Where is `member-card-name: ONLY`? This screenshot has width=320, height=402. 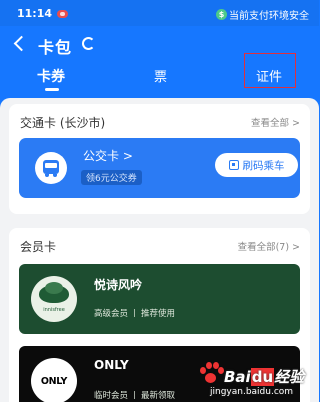 member-card-name: ONLY is located at coordinates (111, 365).